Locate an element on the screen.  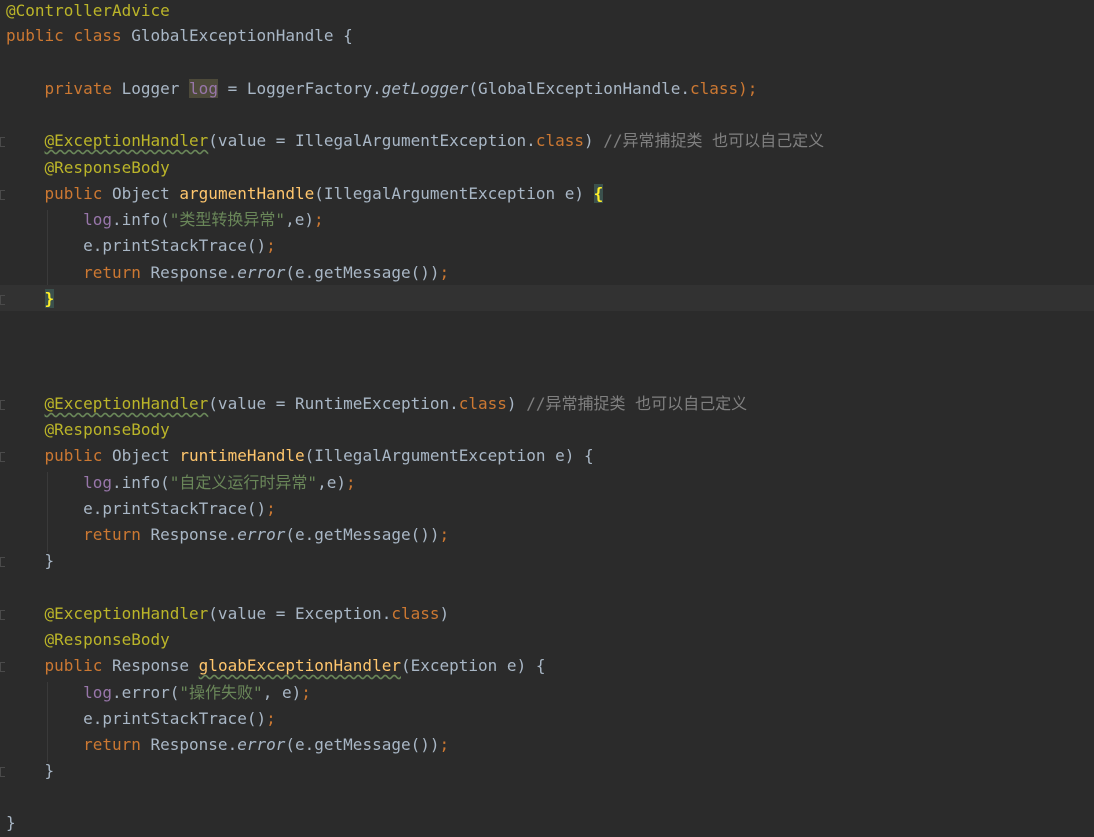
class-annotation: @ControllerAdvice is located at coordinates (88, 10).